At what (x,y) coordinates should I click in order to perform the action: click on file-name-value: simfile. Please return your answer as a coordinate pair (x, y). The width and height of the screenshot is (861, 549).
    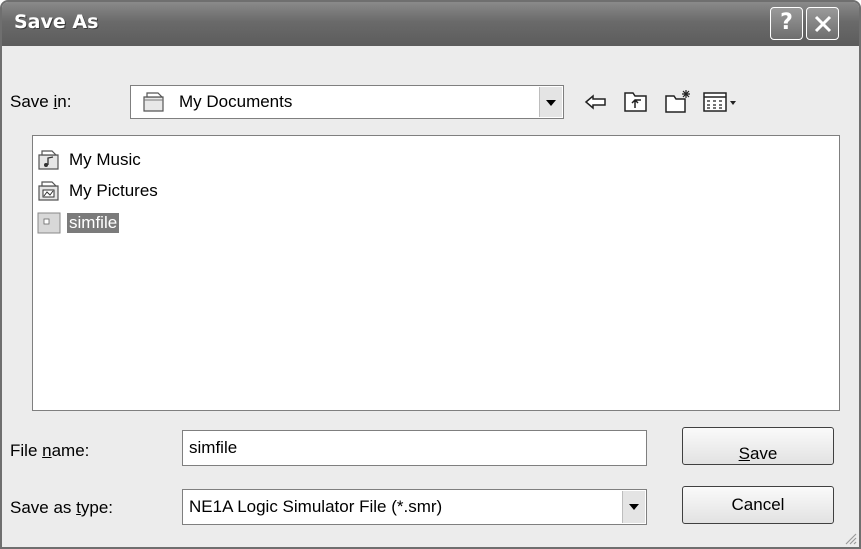
    Looking at the image, I should click on (213, 447).